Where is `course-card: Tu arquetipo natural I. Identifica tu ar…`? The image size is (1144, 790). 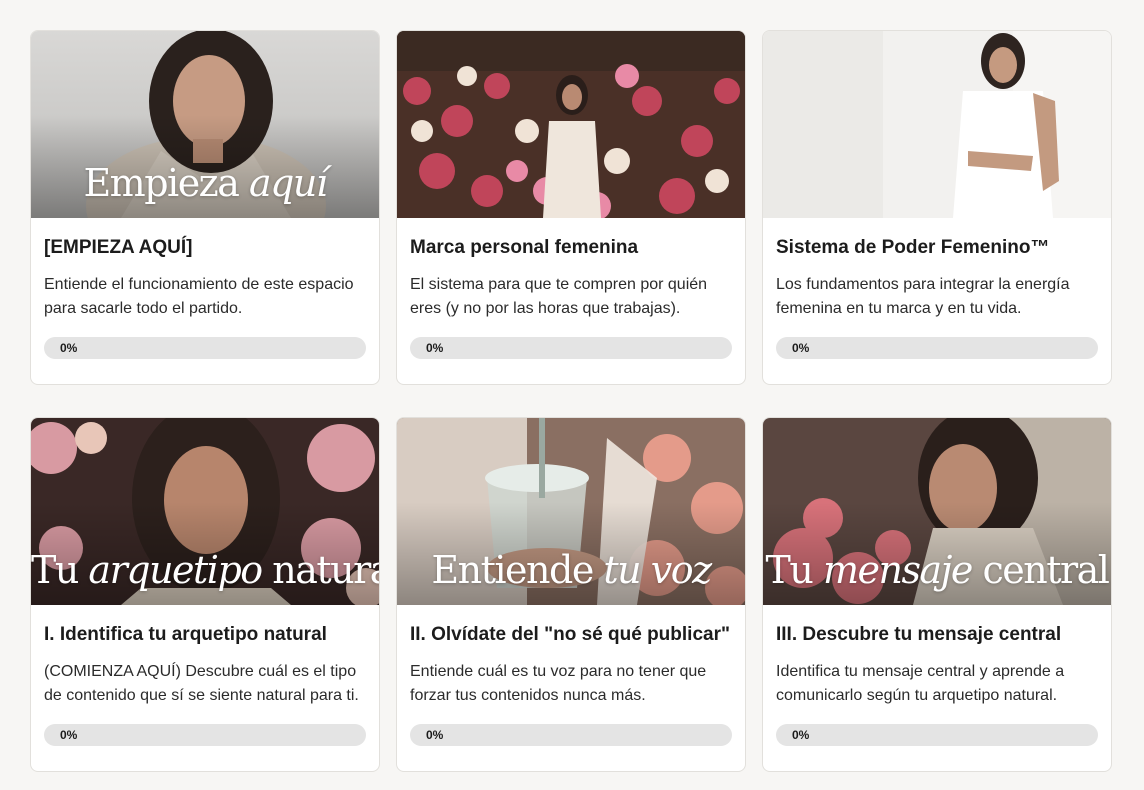 course-card: Tu arquetipo natural I. Identifica tu ar… is located at coordinates (205, 594).